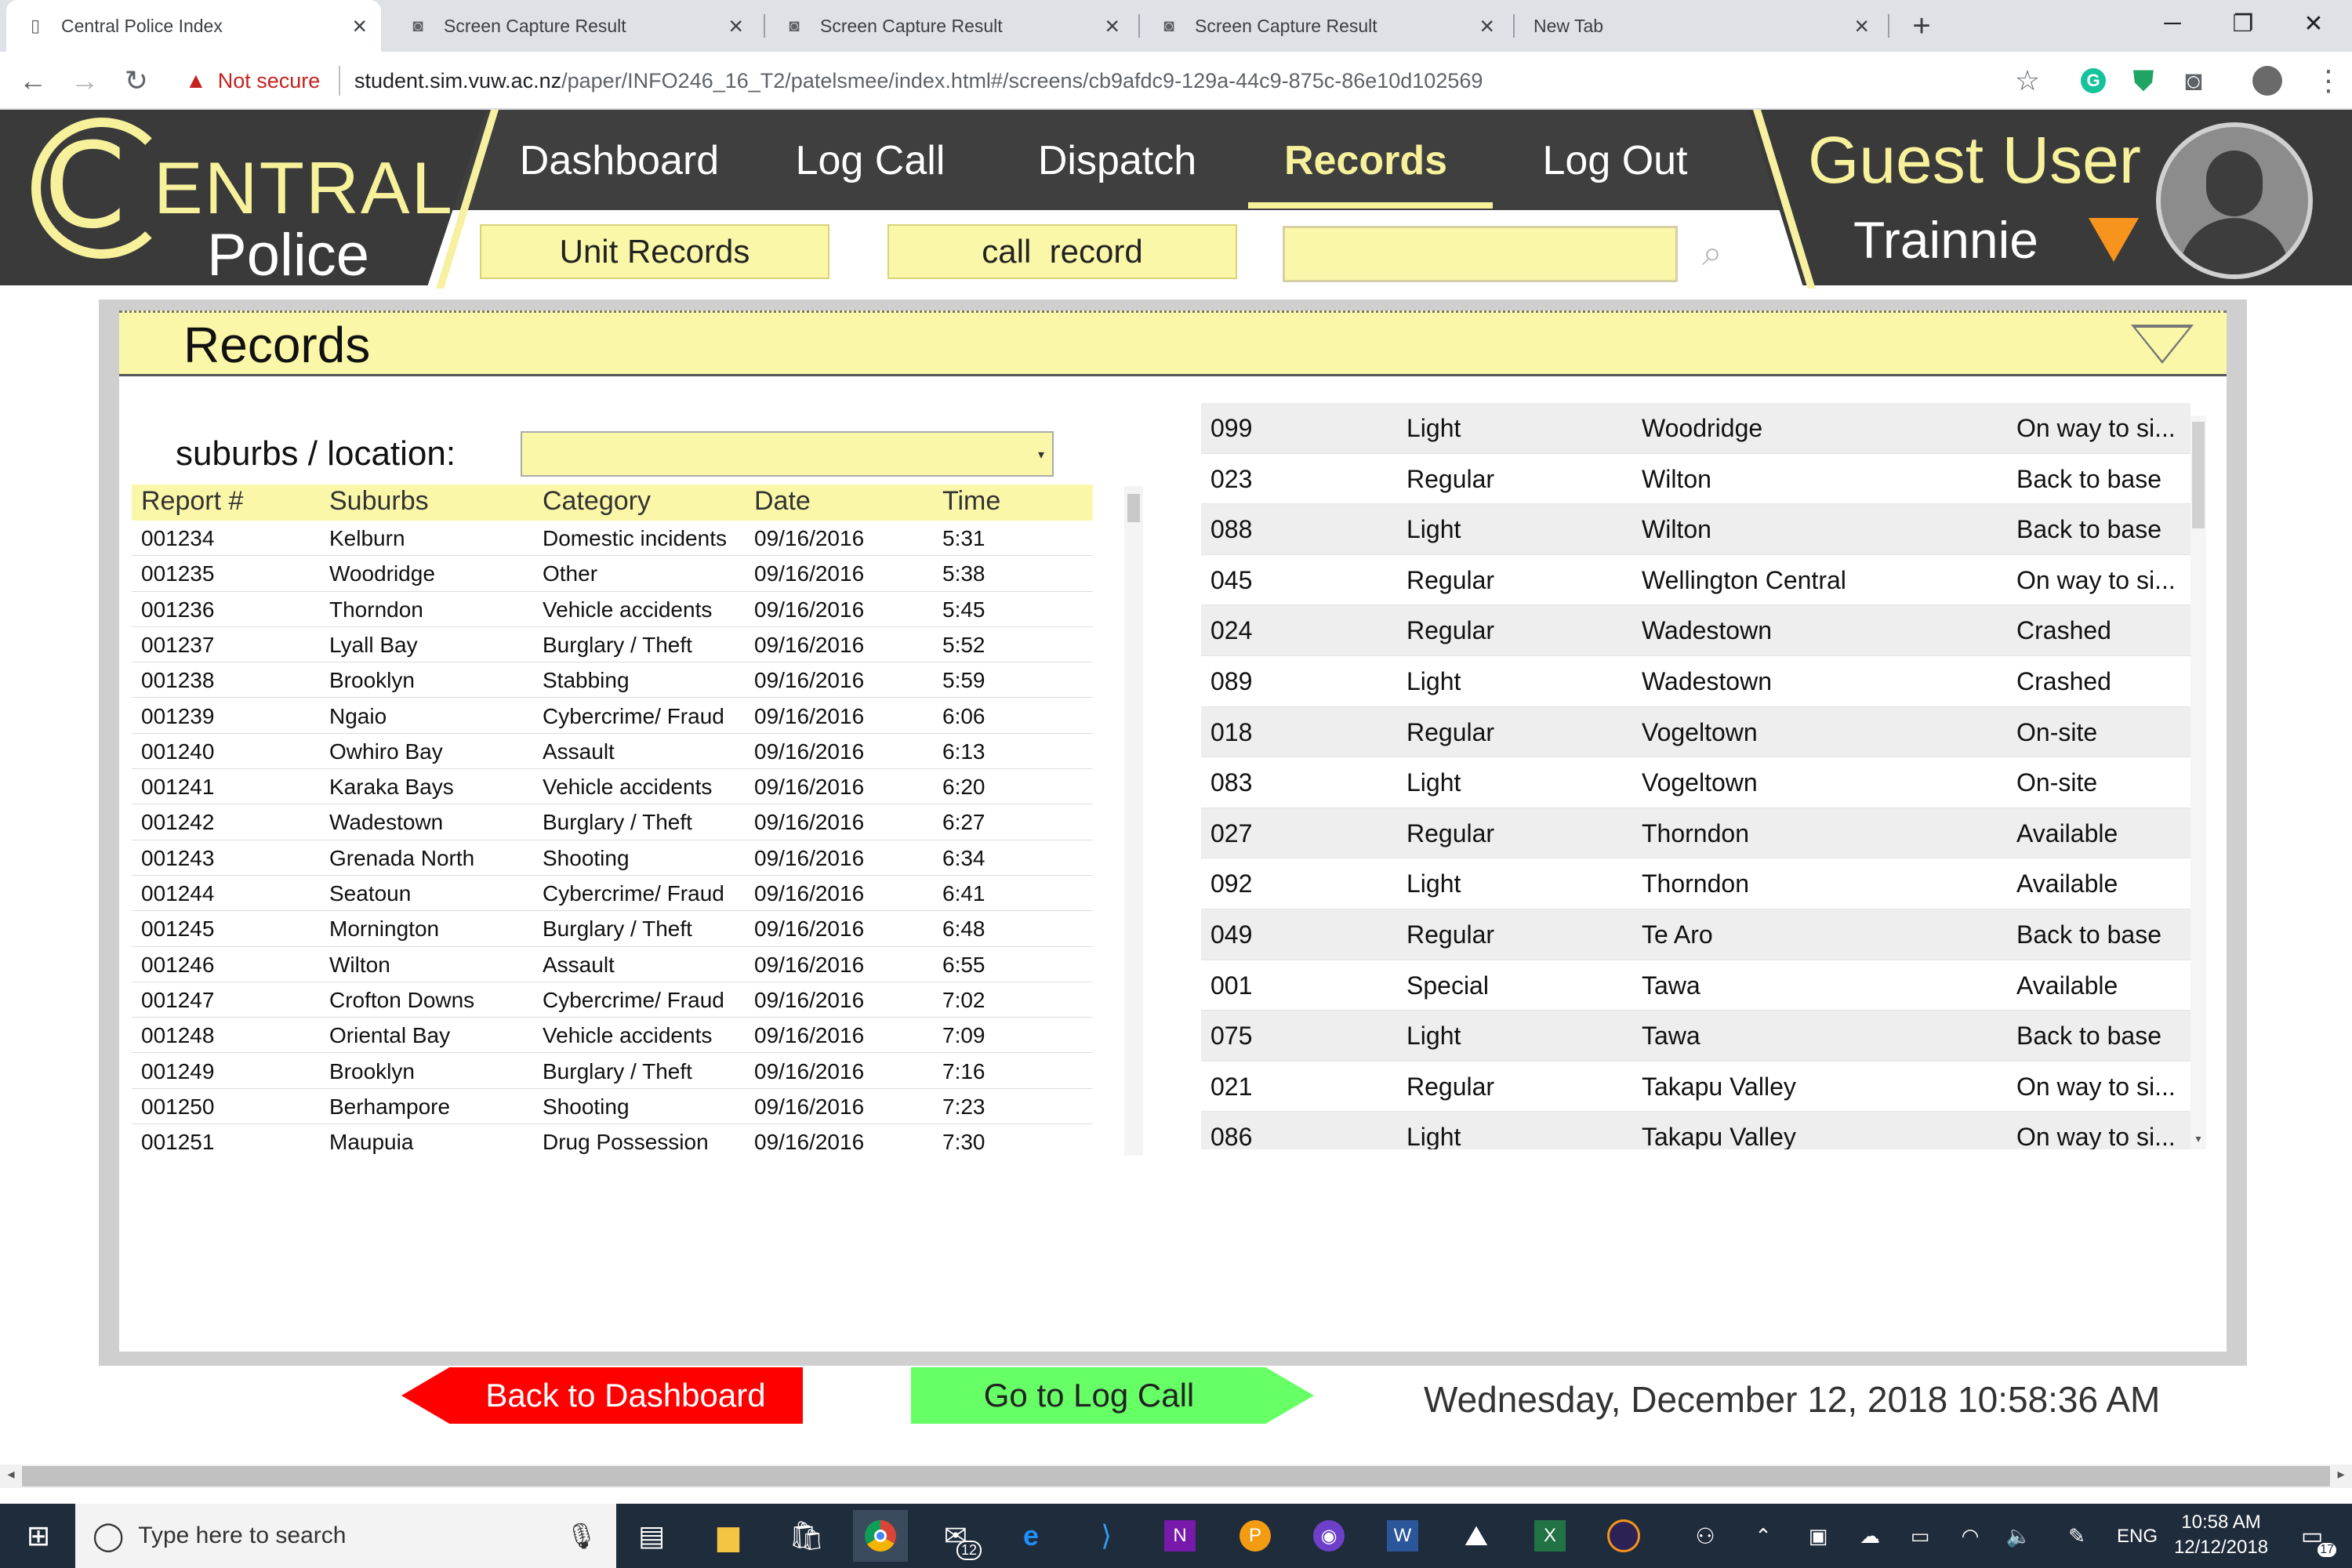  Describe the element at coordinates (1695, 935) in the screenshot. I see `unit-row: 049 Regular Te Aro Back to base` at that location.